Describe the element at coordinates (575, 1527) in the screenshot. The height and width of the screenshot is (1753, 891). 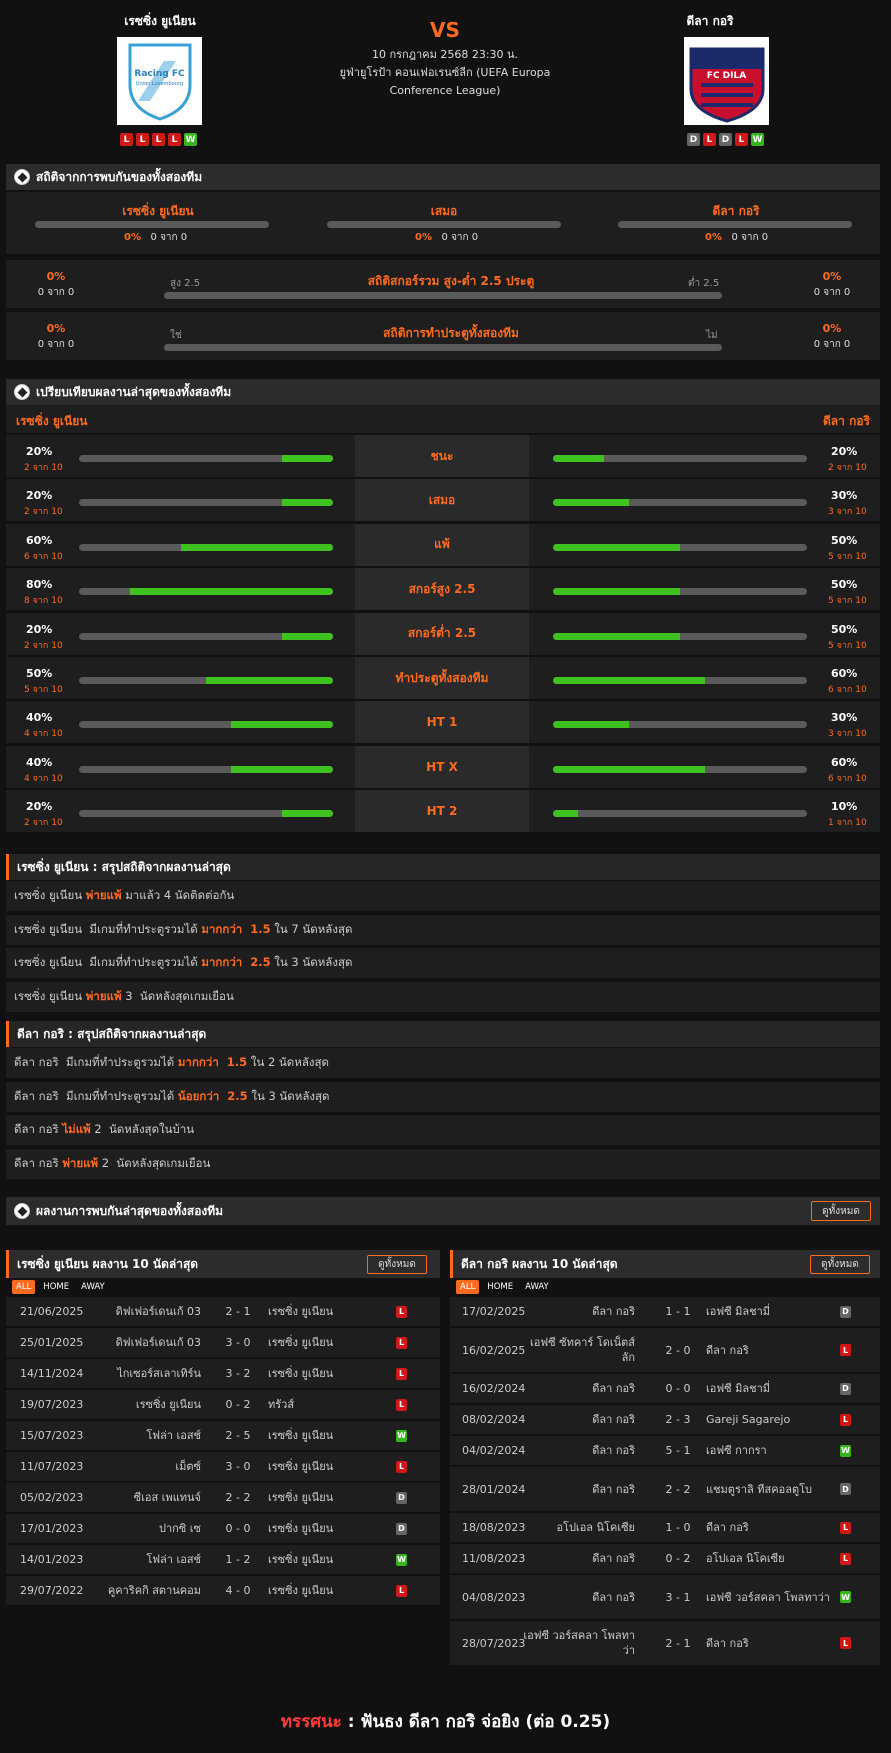
I see `match-home-team: อโปเอล นิโคเซีย` at that location.